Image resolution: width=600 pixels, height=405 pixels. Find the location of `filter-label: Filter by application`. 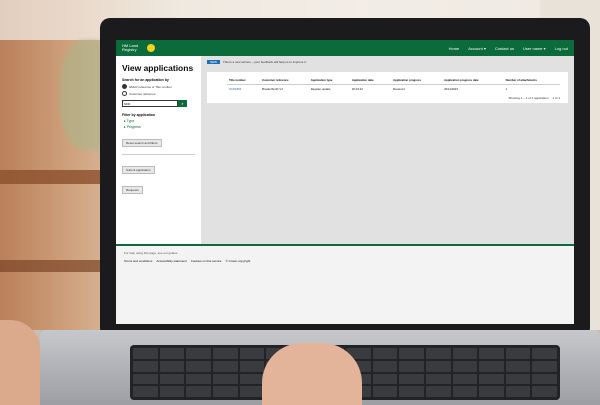

filter-label: Filter by application is located at coordinates (139, 115).